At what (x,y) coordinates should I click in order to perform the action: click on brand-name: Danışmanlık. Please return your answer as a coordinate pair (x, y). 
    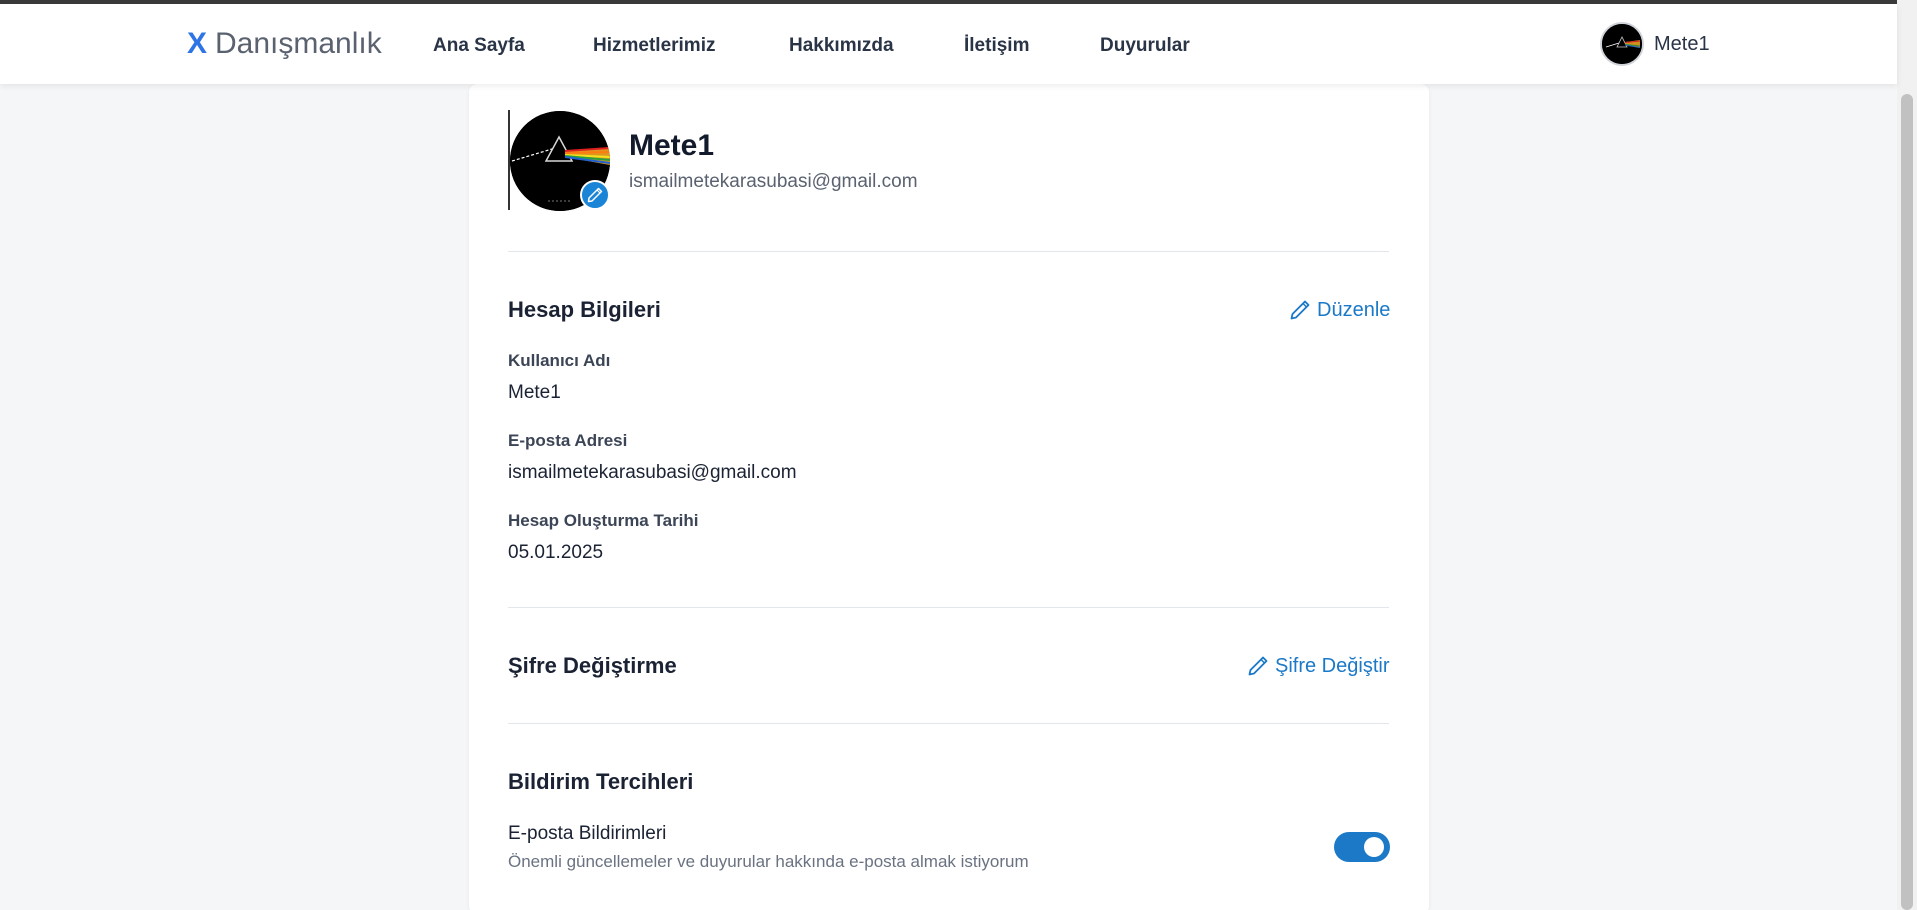
    Looking at the image, I should click on (298, 43).